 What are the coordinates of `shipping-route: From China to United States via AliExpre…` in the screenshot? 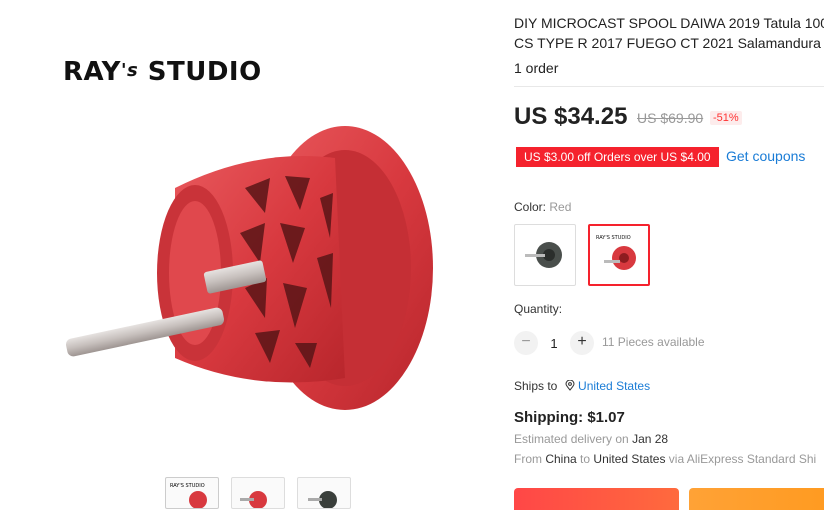 It's located at (665, 459).